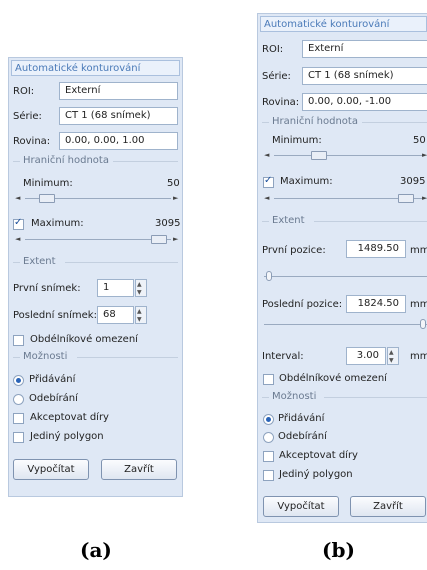 The width and height of the screenshot is (427, 570). Describe the element at coordinates (393, 356) in the screenshot. I see `interval-spinner: ▲ ▼` at that location.